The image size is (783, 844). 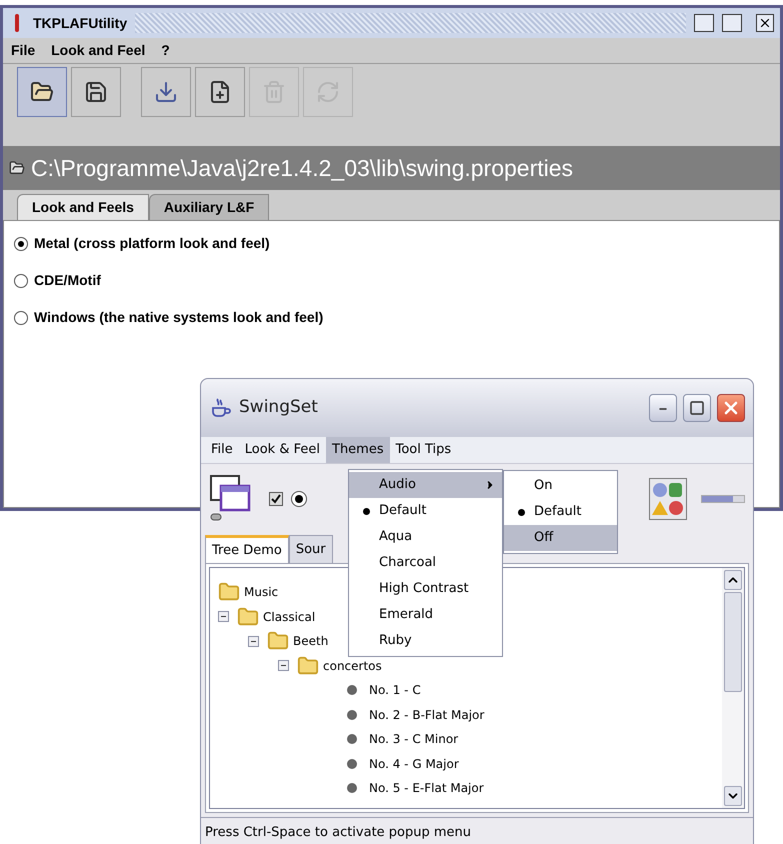 I want to click on menu-item: Themes, so click(x=358, y=450).